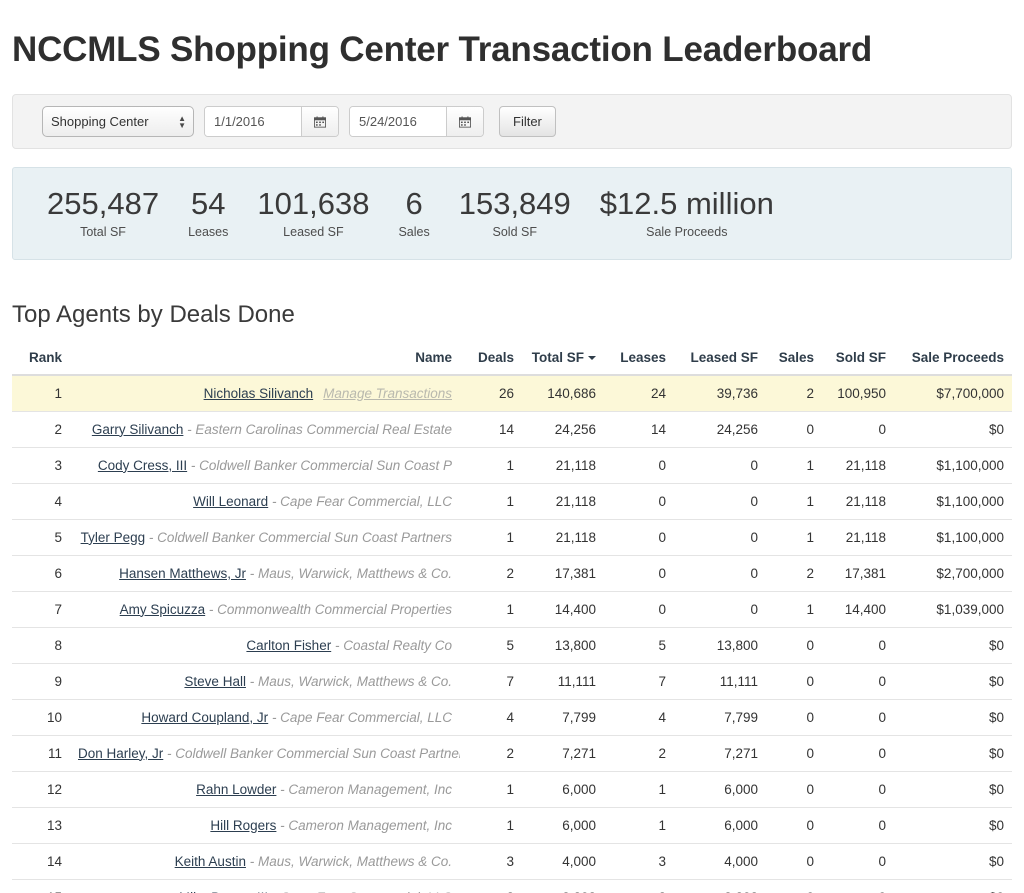 This screenshot has height=893, width=1024. I want to click on agent-name-link: Howard Coupland, Jr, so click(204, 717).